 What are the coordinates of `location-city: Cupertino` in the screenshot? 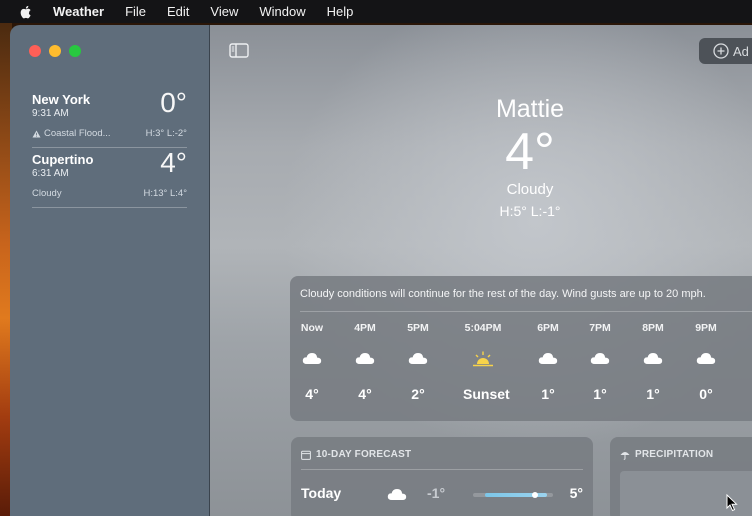 It's located at (63, 159).